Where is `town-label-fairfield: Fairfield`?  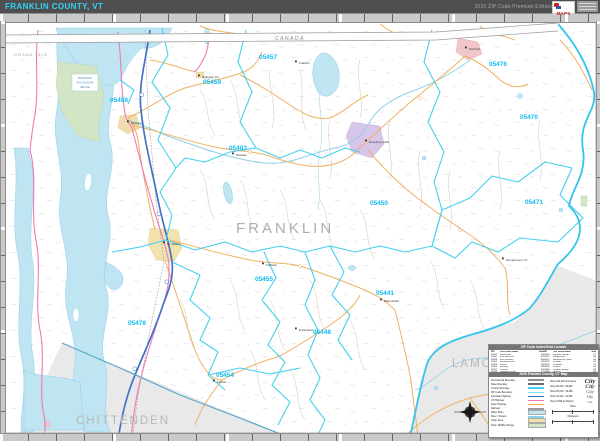 town-label-fairfield: Fairfield is located at coordinates (271, 265).